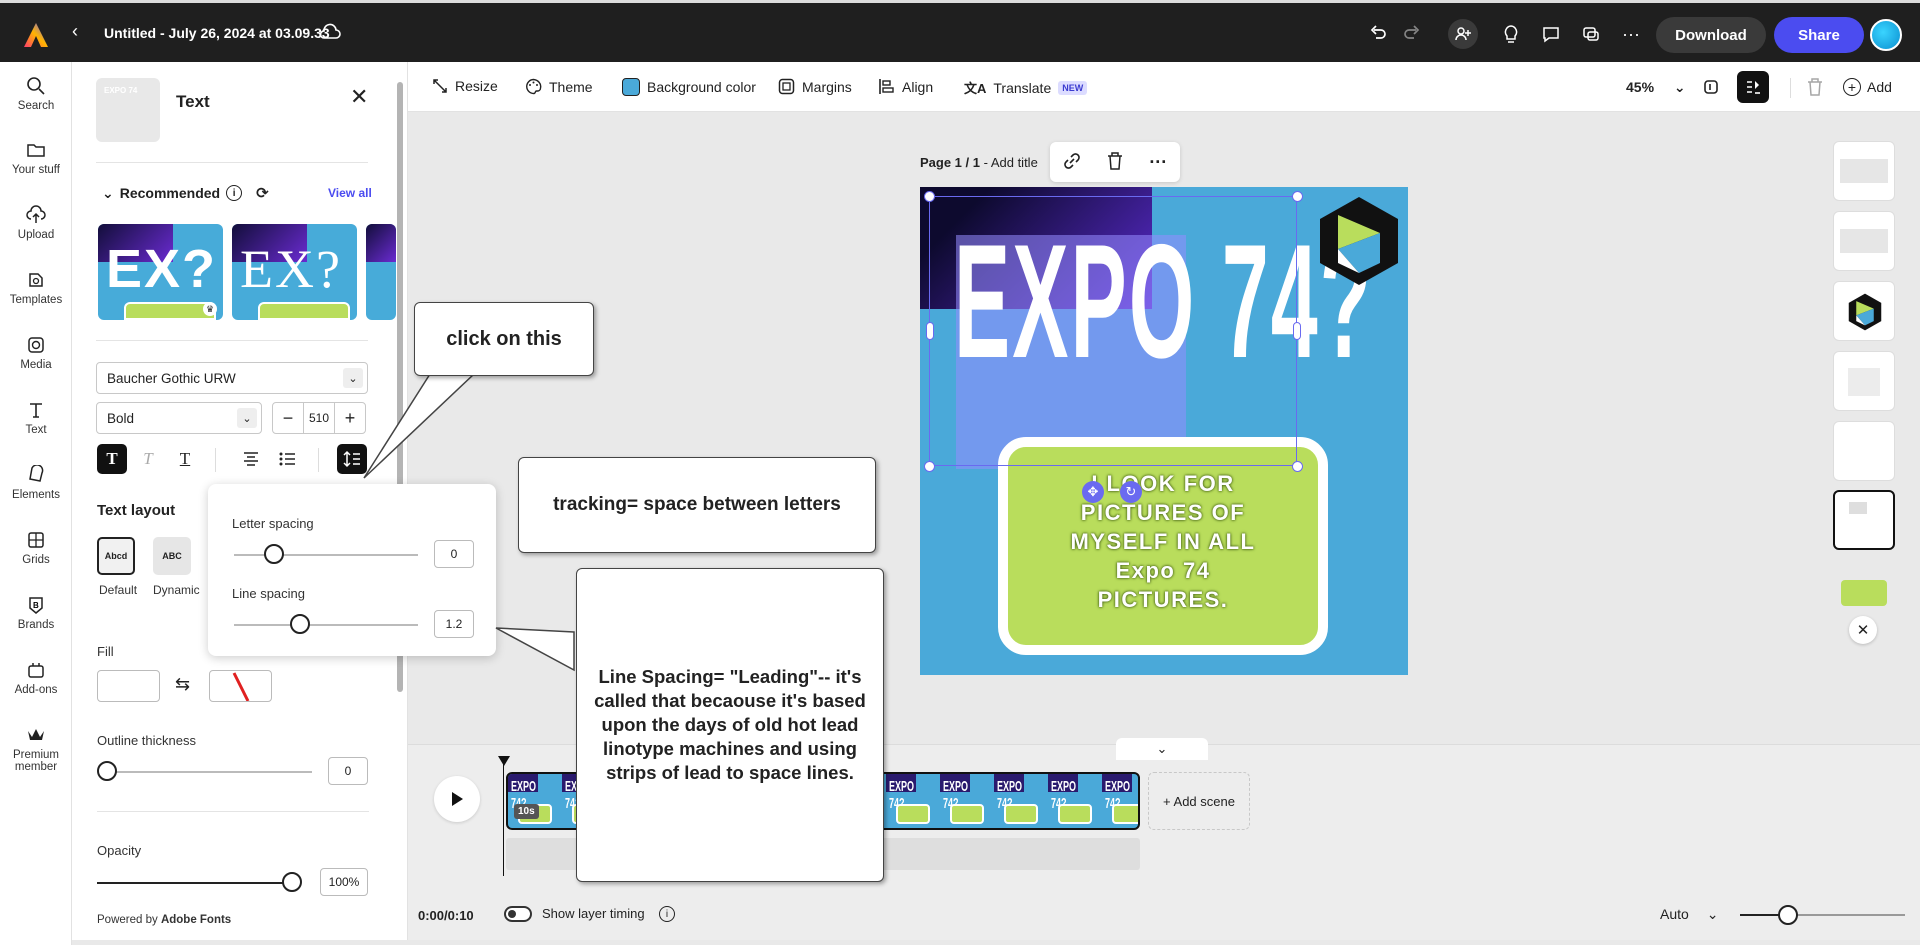  What do you see at coordinates (116, 556) in the screenshot?
I see `layout-default-card: Abcd` at bounding box center [116, 556].